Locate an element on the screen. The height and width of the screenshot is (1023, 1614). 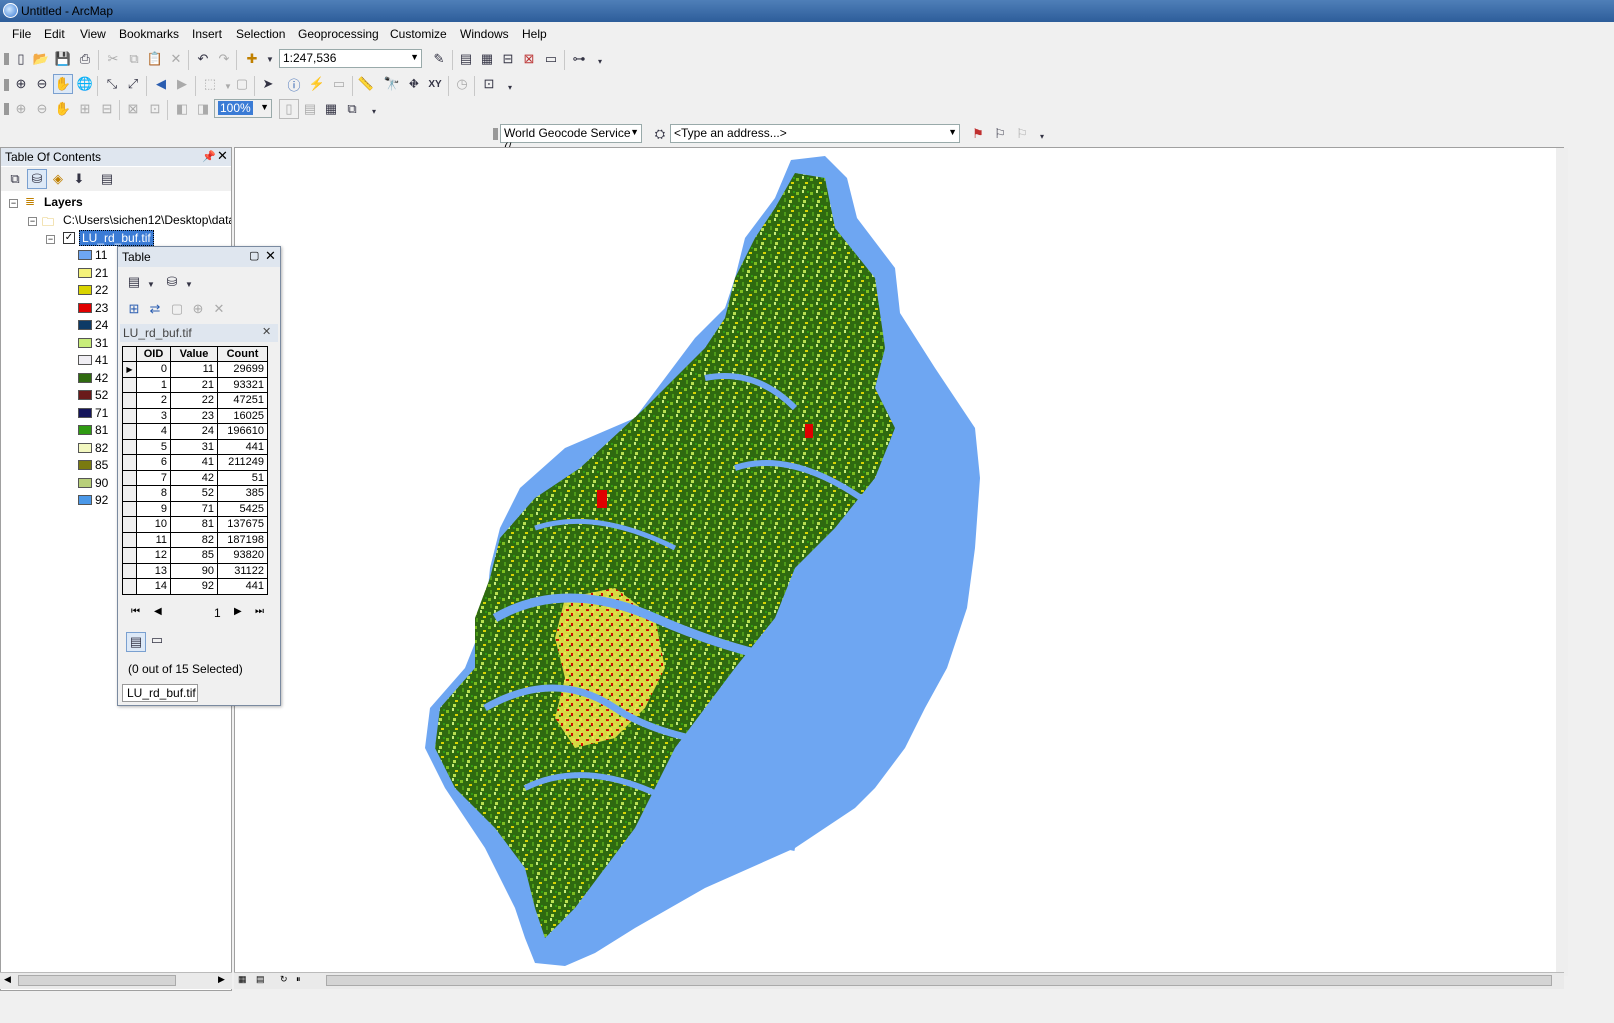
menu-geoprocessing: Geoprocessing is located at coordinates (338, 34).